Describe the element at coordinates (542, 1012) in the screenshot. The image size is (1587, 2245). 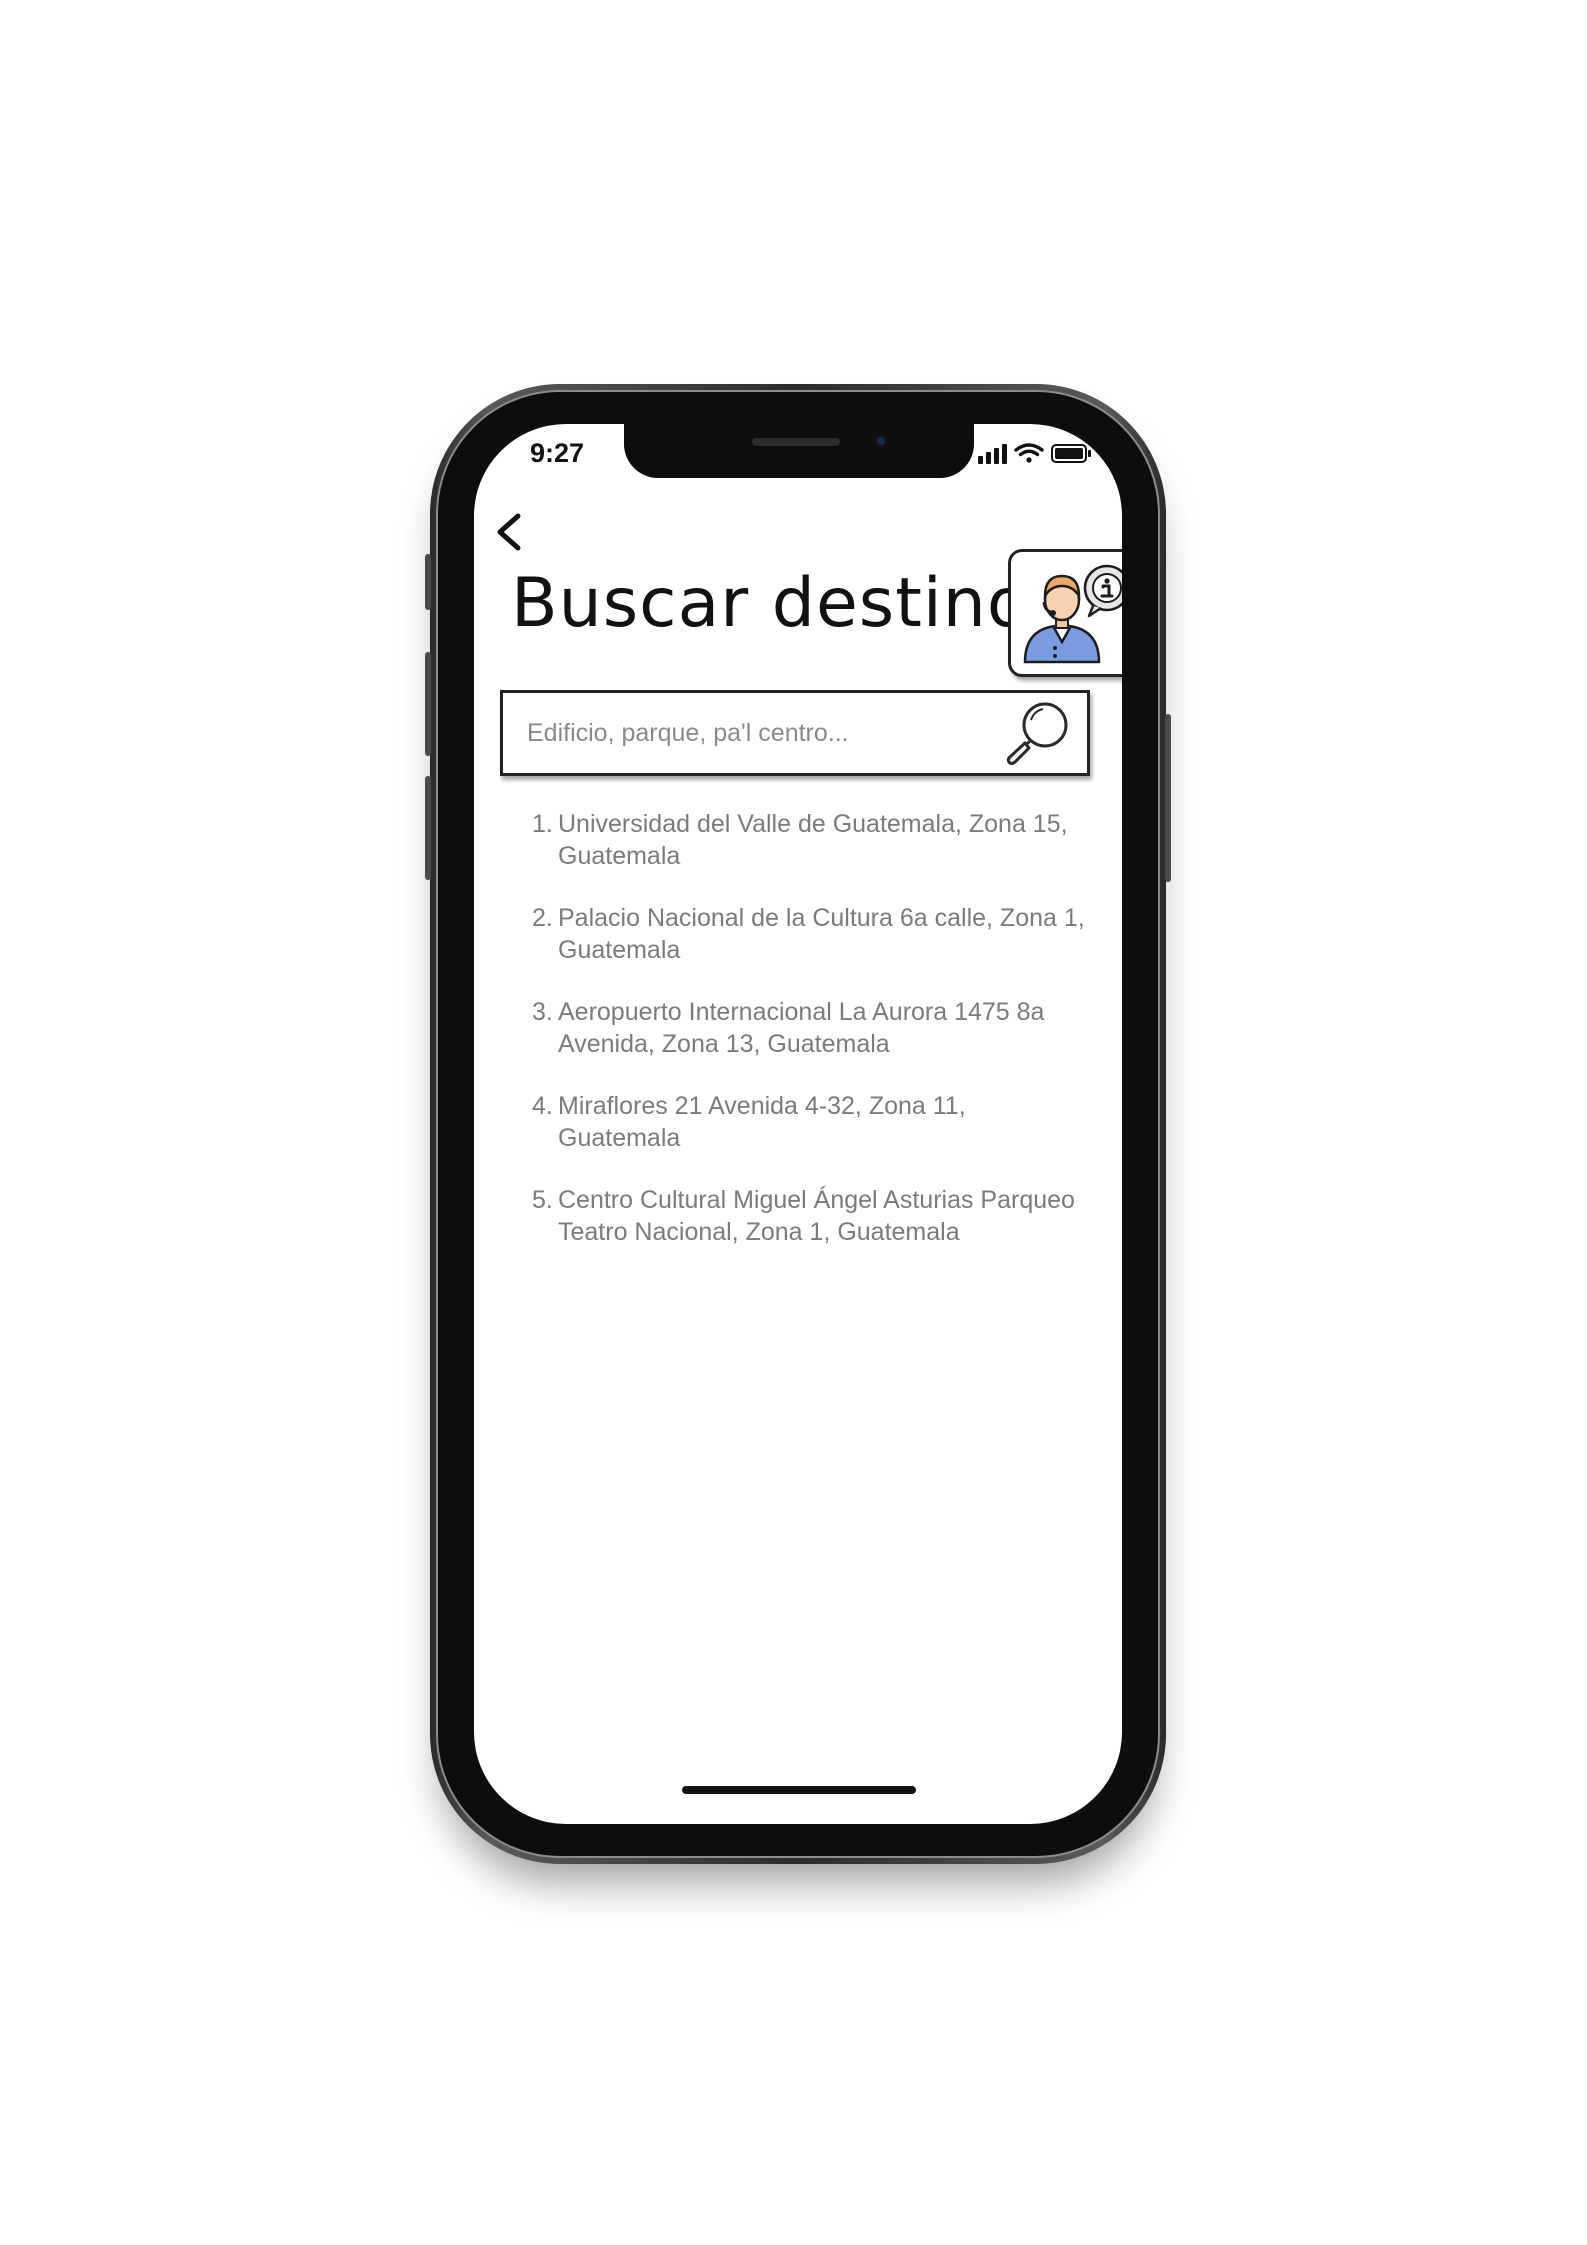
I see `result-number: 3.` at that location.